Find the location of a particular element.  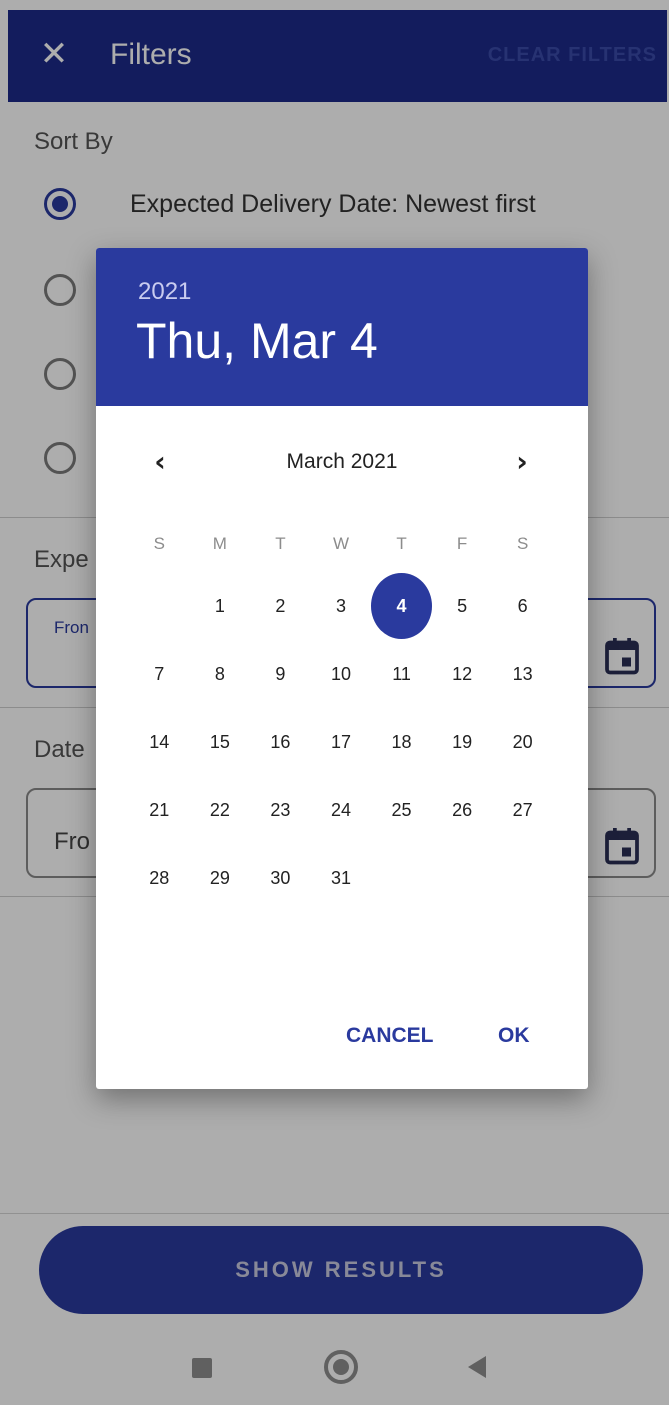

calendar-day: 25 is located at coordinates (401, 810).